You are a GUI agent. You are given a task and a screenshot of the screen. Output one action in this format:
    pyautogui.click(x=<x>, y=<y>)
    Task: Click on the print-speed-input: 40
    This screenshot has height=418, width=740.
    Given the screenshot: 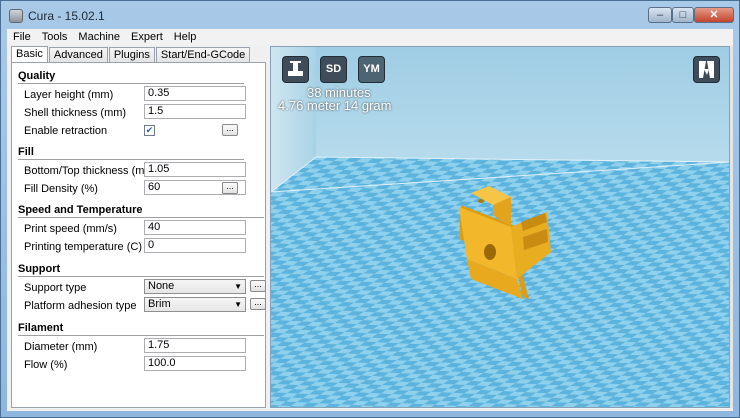 What is the action you would take?
    pyautogui.click(x=195, y=227)
    